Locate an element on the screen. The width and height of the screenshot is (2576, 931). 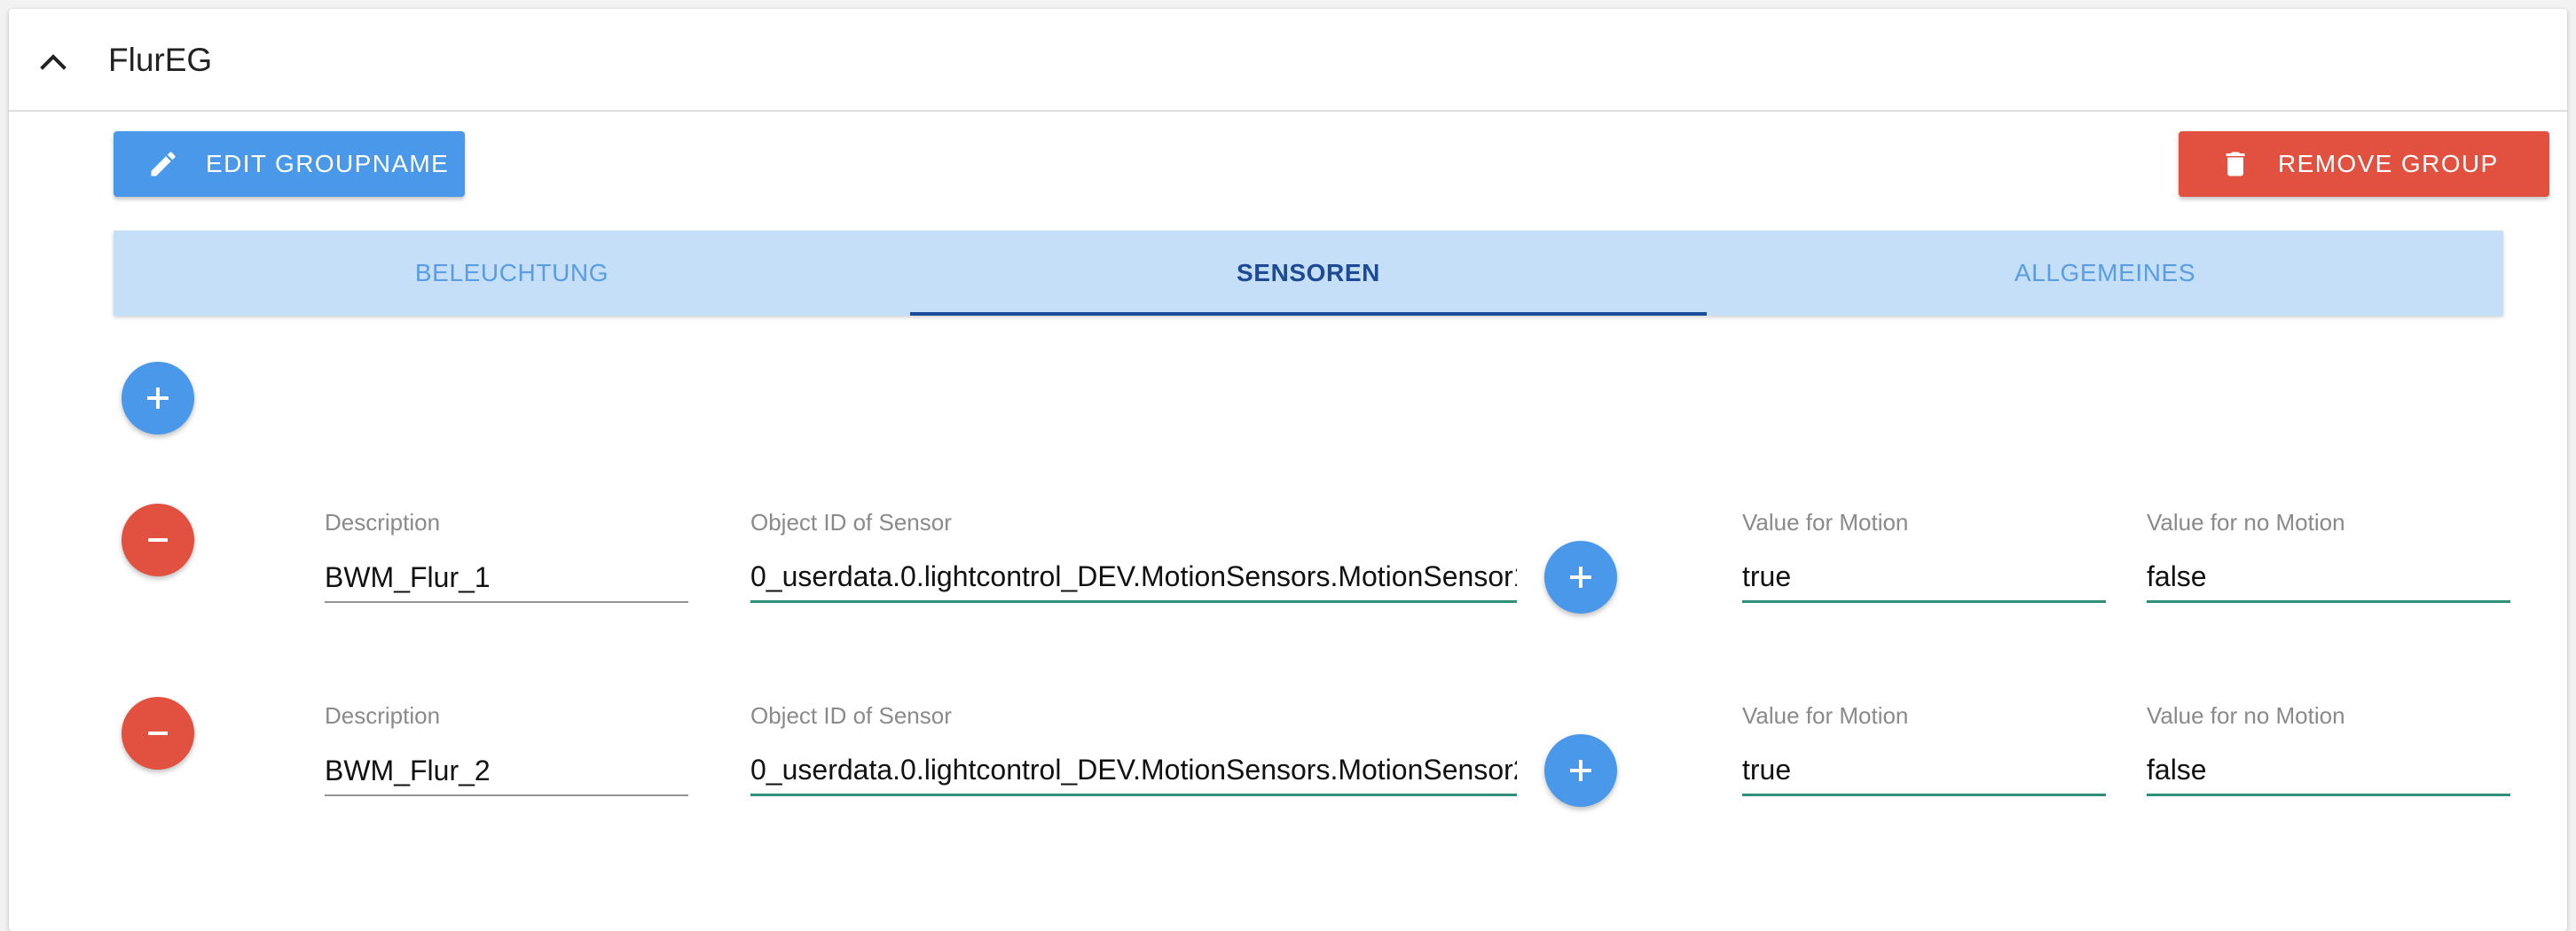
tab-bar: BELEUCHTUNG SENSOREN ALLGEMEINES is located at coordinates (1308, 274).